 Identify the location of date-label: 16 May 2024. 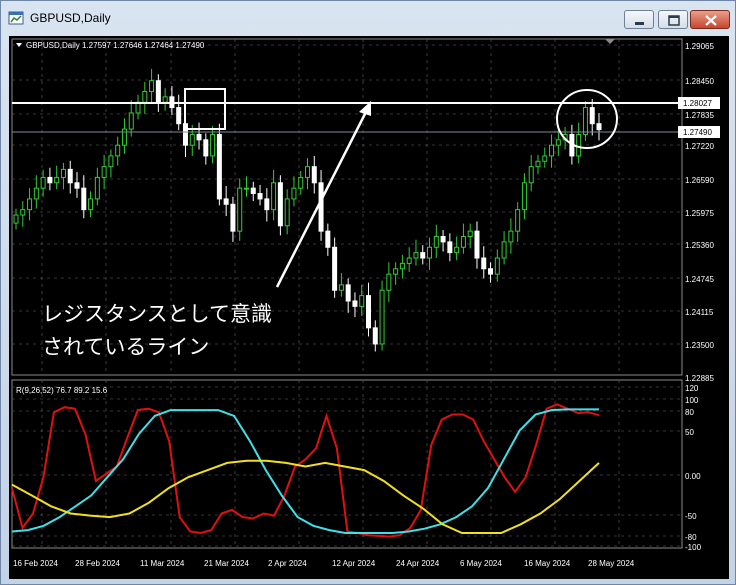
(547, 563).